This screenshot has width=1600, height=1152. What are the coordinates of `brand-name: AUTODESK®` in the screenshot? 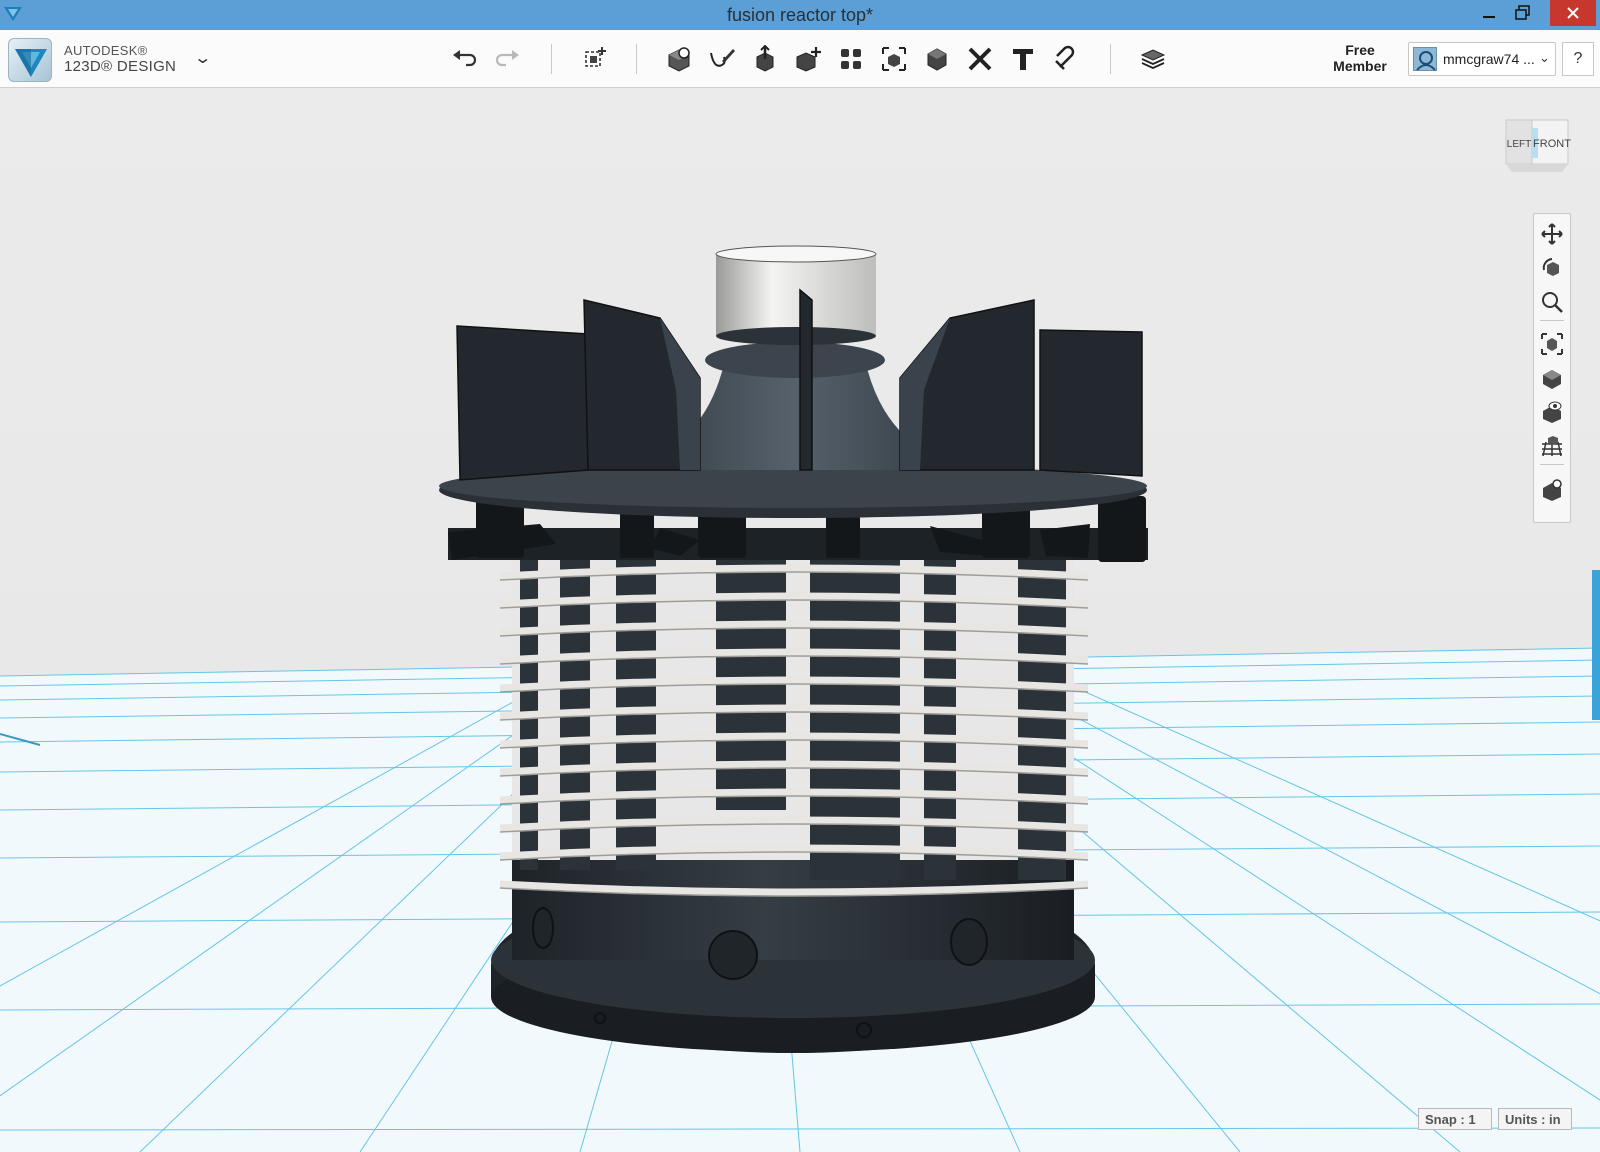 It's located at (106, 50).